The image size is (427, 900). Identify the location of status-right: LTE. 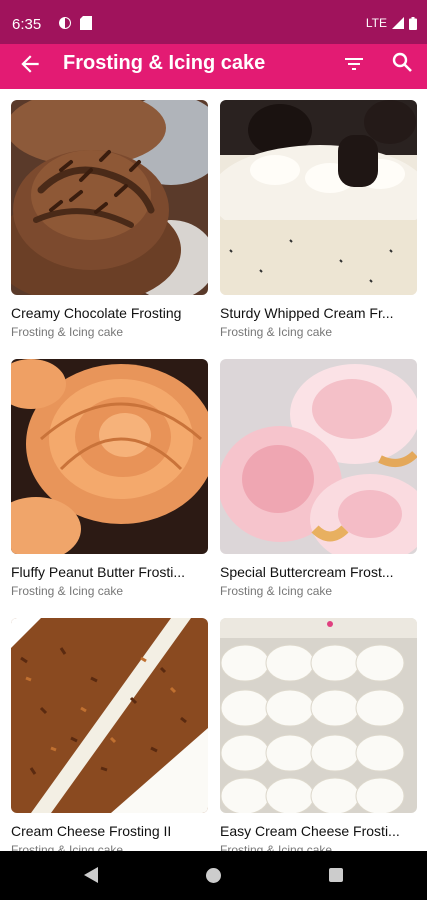
(391, 23).